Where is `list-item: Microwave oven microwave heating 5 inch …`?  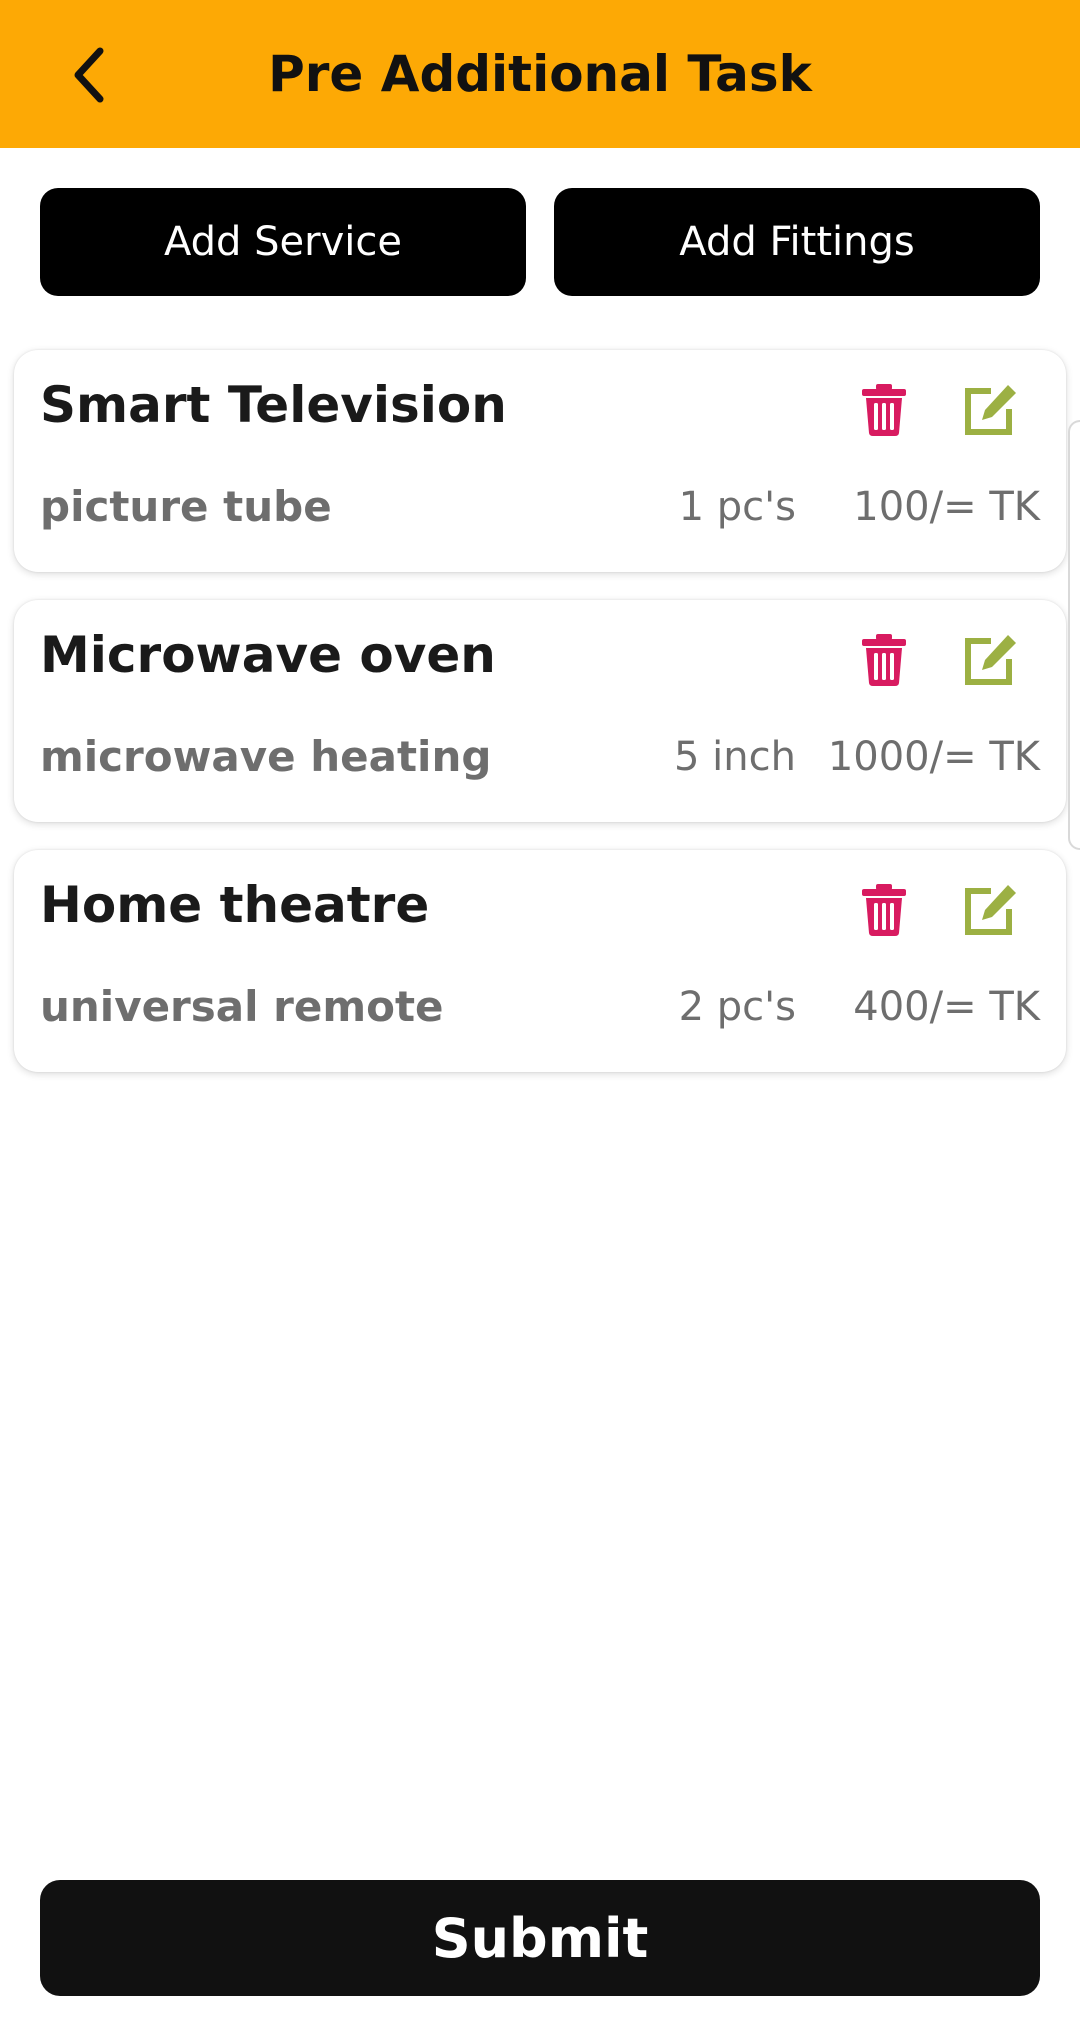 list-item: Microwave oven microwave heating 5 inch … is located at coordinates (540, 711).